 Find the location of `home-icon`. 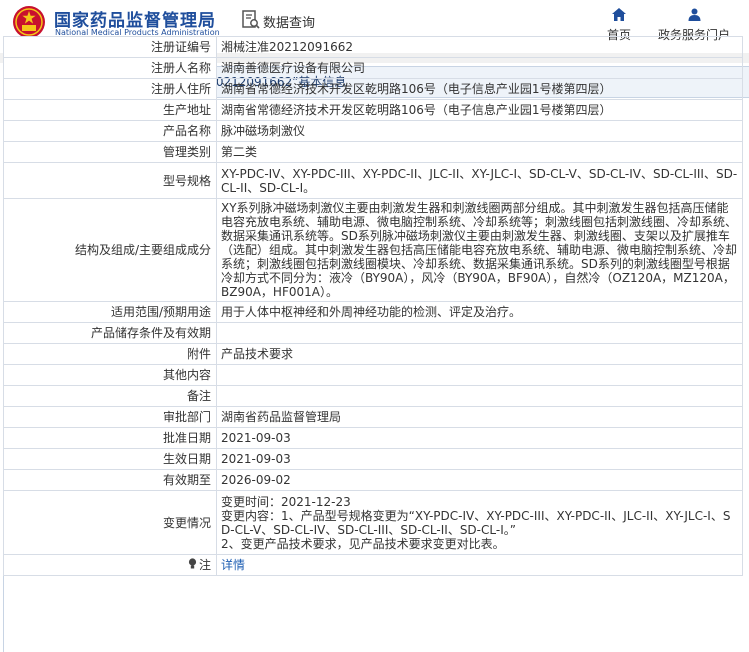

home-icon is located at coordinates (619, 14).